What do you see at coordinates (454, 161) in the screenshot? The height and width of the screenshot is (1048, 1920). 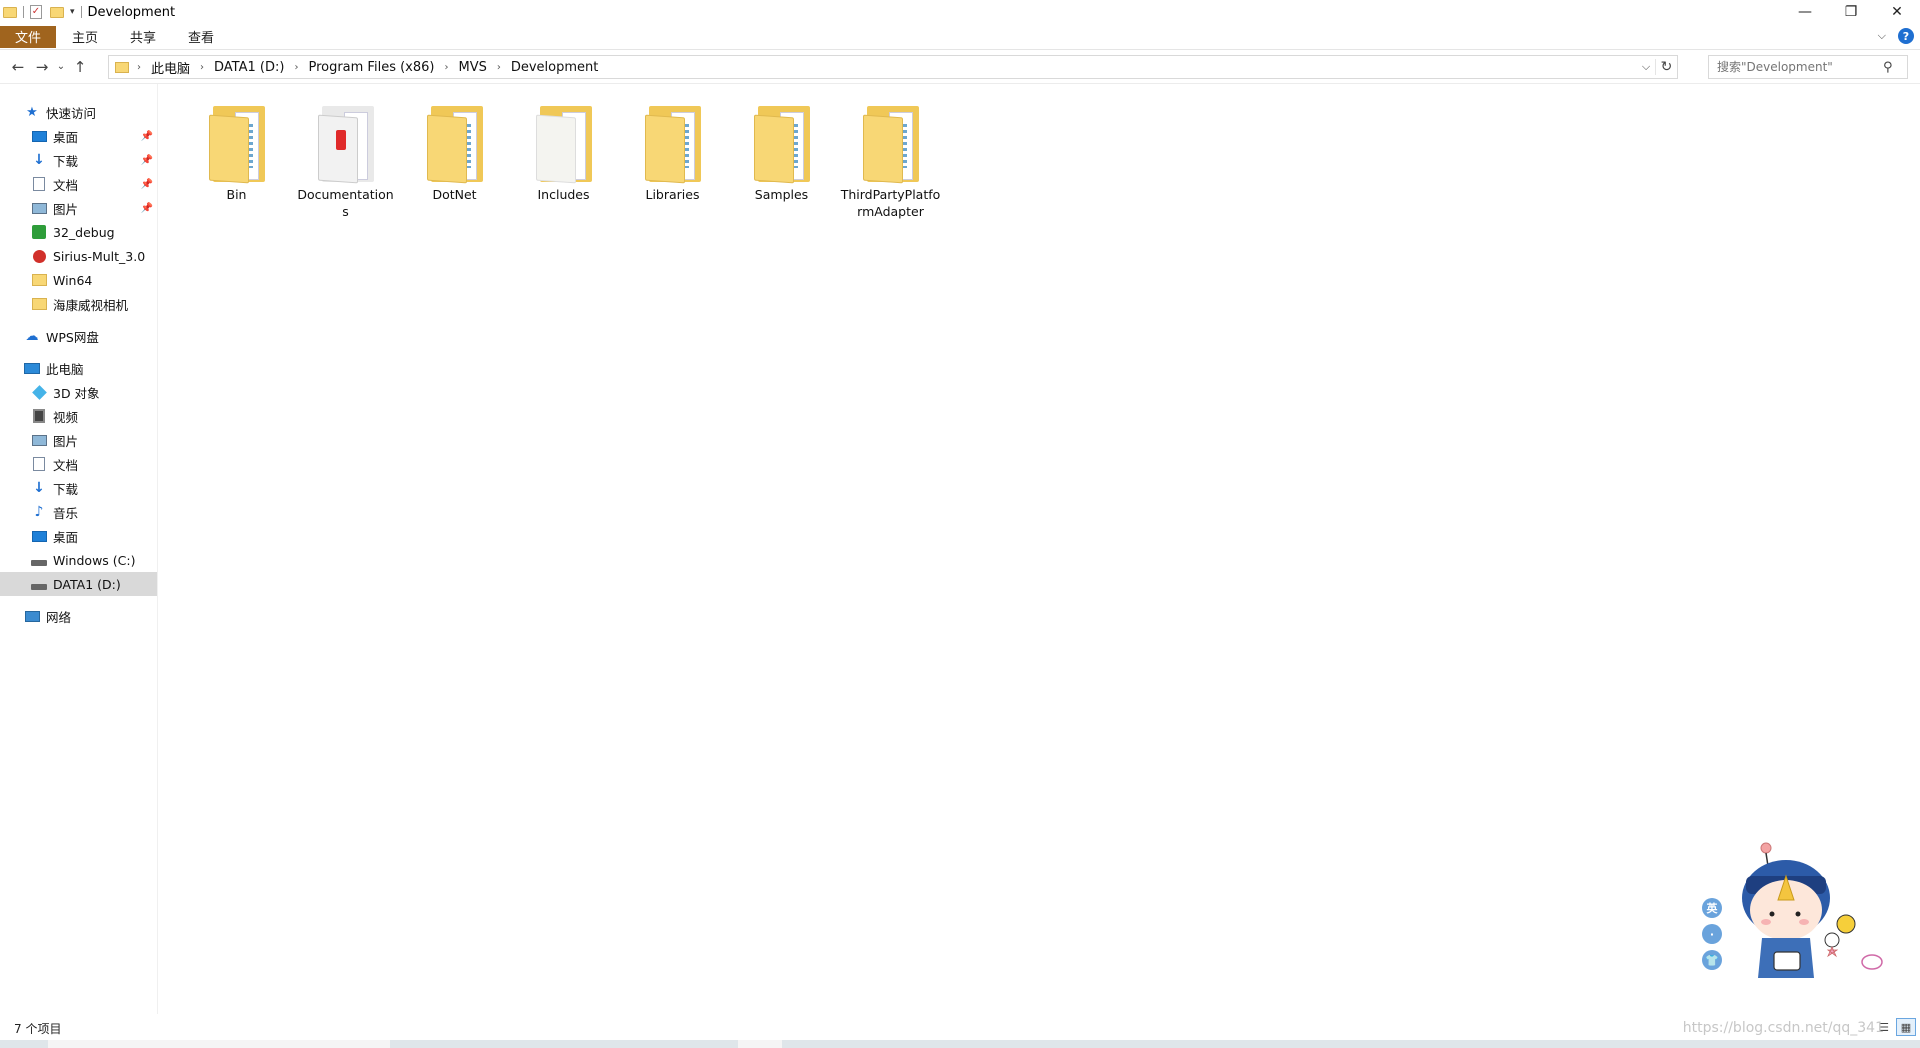 I see `folder-item-dotnet: DotNet` at bounding box center [454, 161].